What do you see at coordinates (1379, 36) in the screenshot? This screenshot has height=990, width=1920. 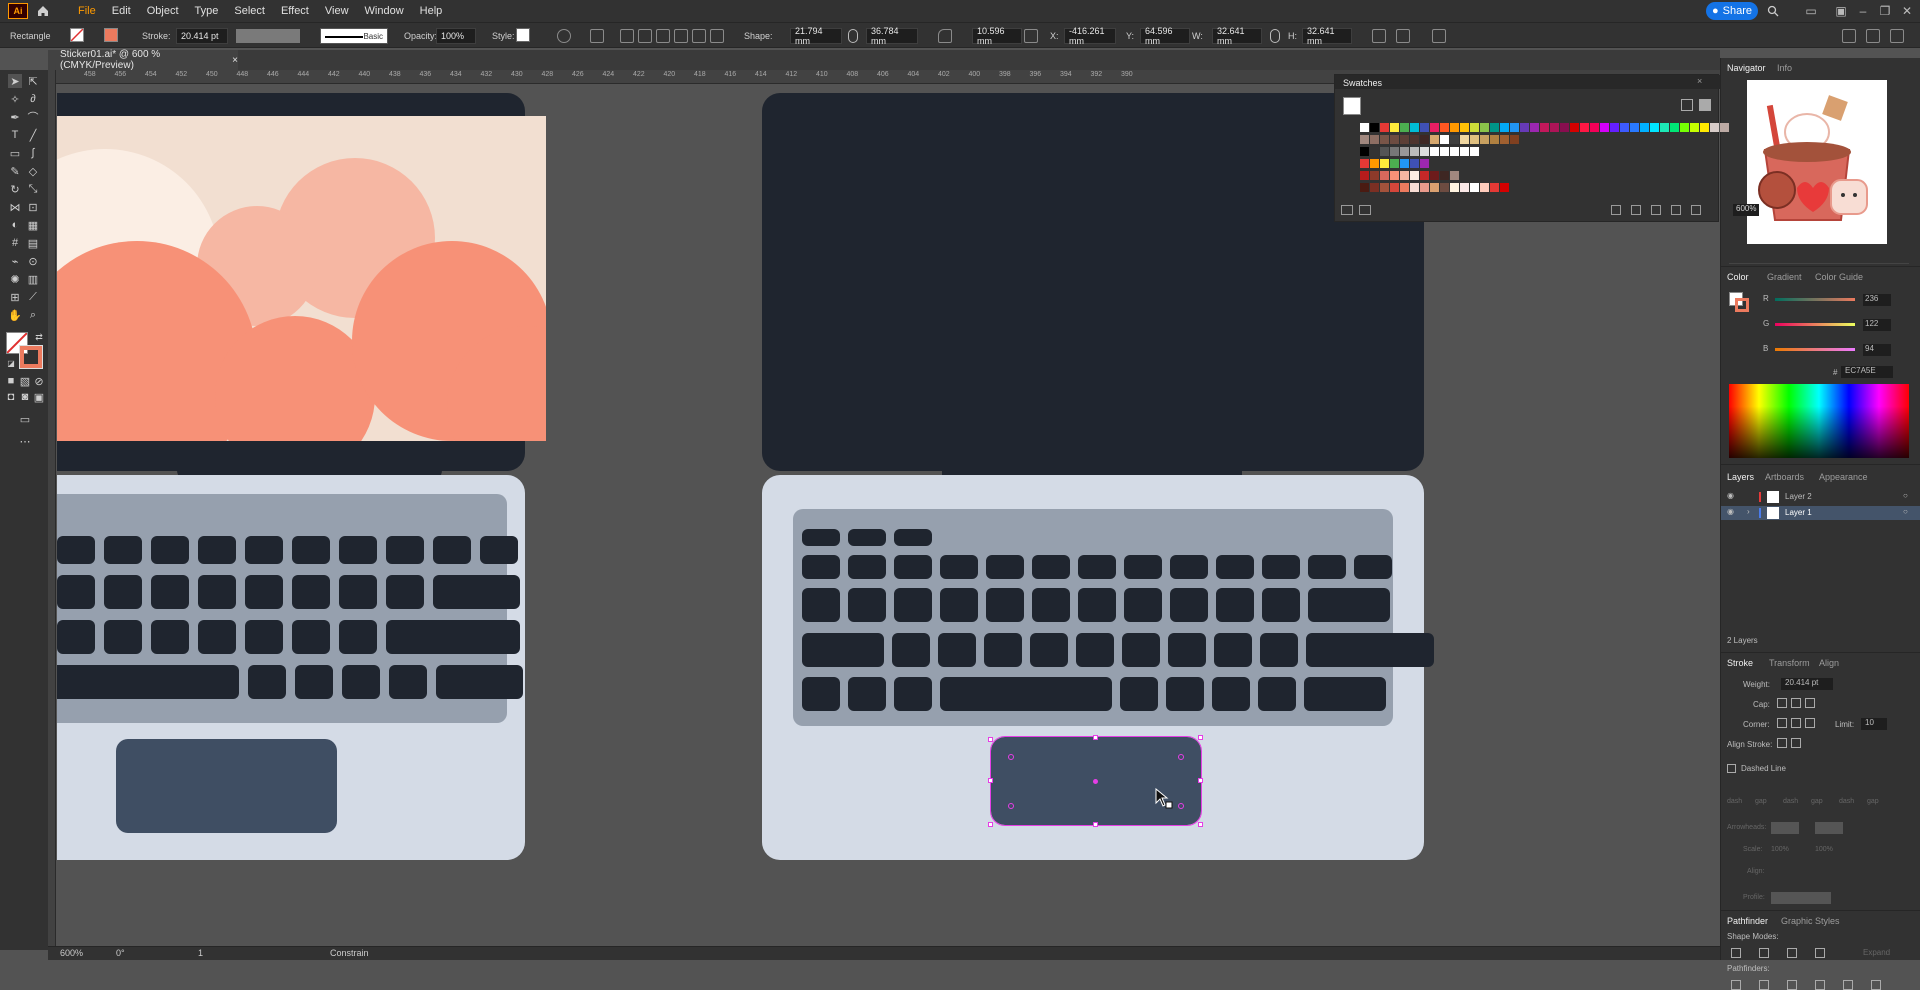 I see `transform-icon` at bounding box center [1379, 36].